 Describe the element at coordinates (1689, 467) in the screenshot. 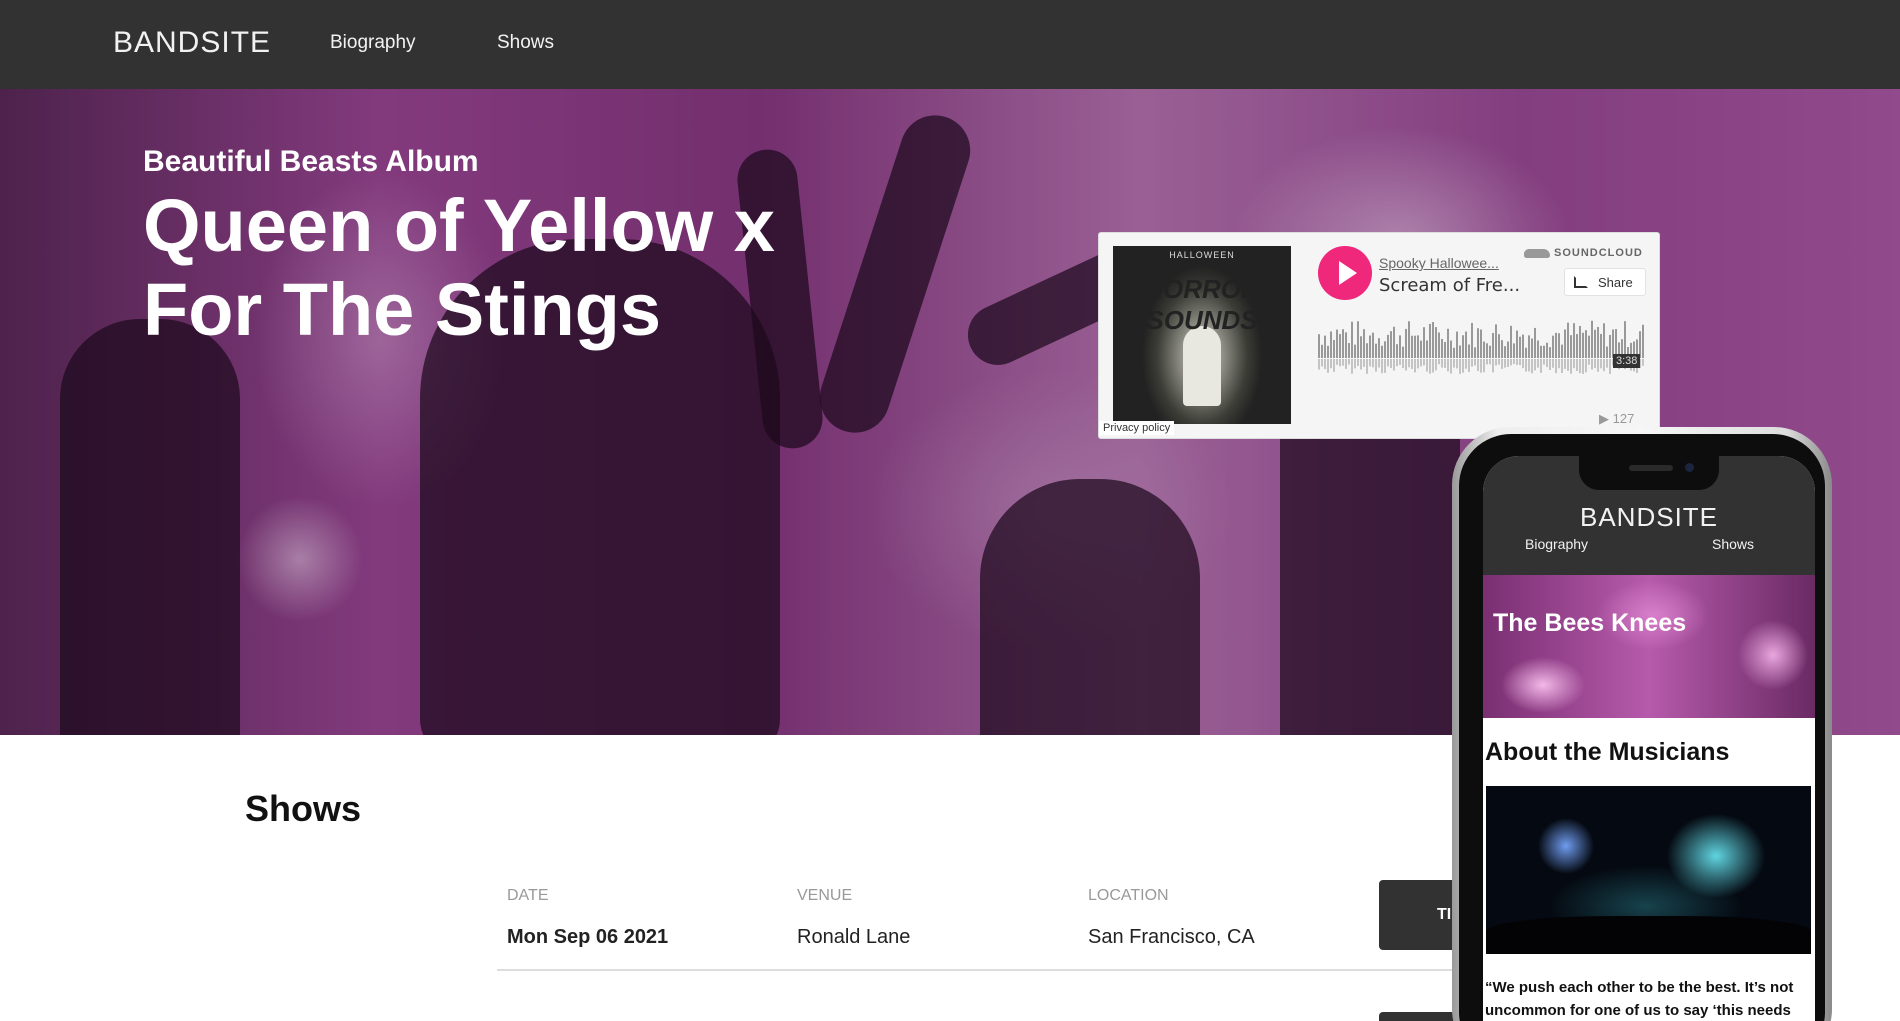

I see `front-camera` at that location.